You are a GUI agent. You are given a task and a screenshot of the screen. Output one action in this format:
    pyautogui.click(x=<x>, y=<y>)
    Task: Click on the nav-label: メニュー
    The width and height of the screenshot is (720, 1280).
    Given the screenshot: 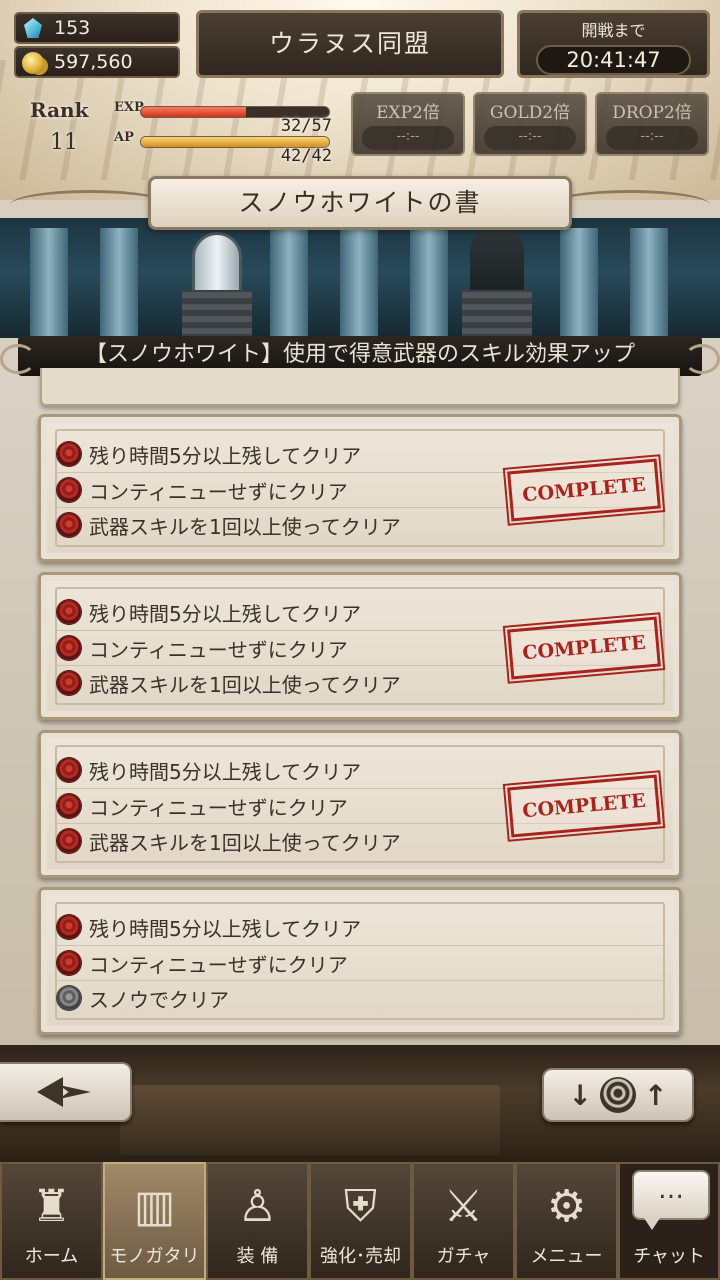 What is the action you would take?
    pyautogui.click(x=566, y=1256)
    